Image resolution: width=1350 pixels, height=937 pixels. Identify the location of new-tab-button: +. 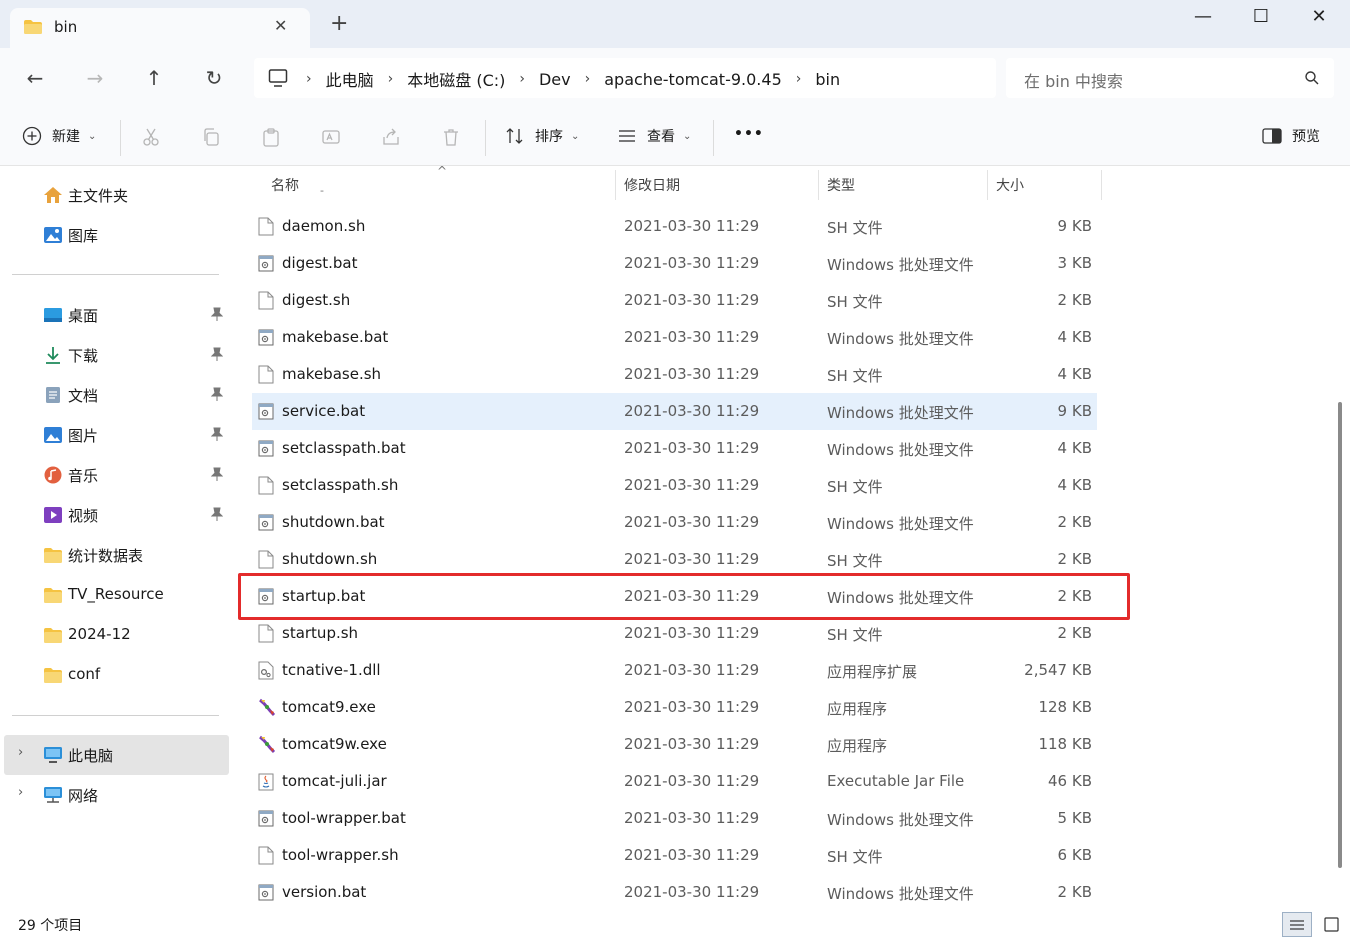
(339, 24).